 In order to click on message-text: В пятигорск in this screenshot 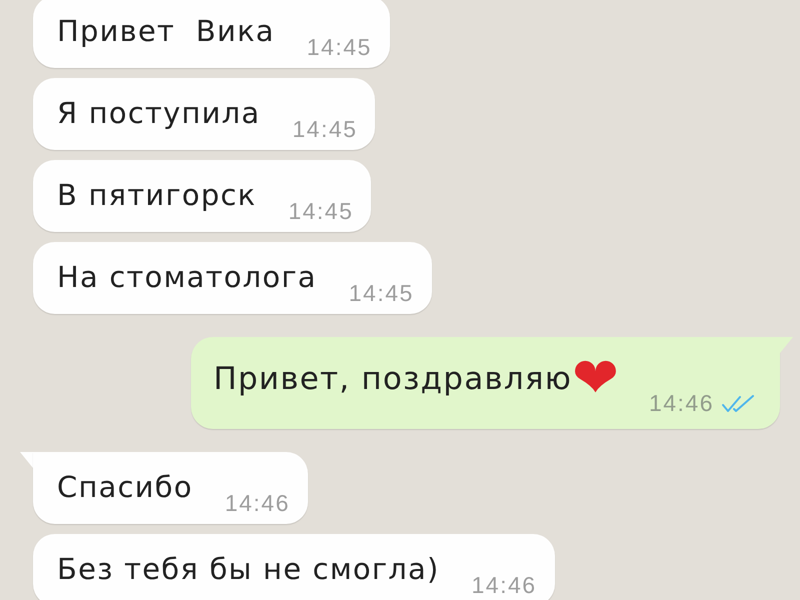, I will do `click(156, 195)`.